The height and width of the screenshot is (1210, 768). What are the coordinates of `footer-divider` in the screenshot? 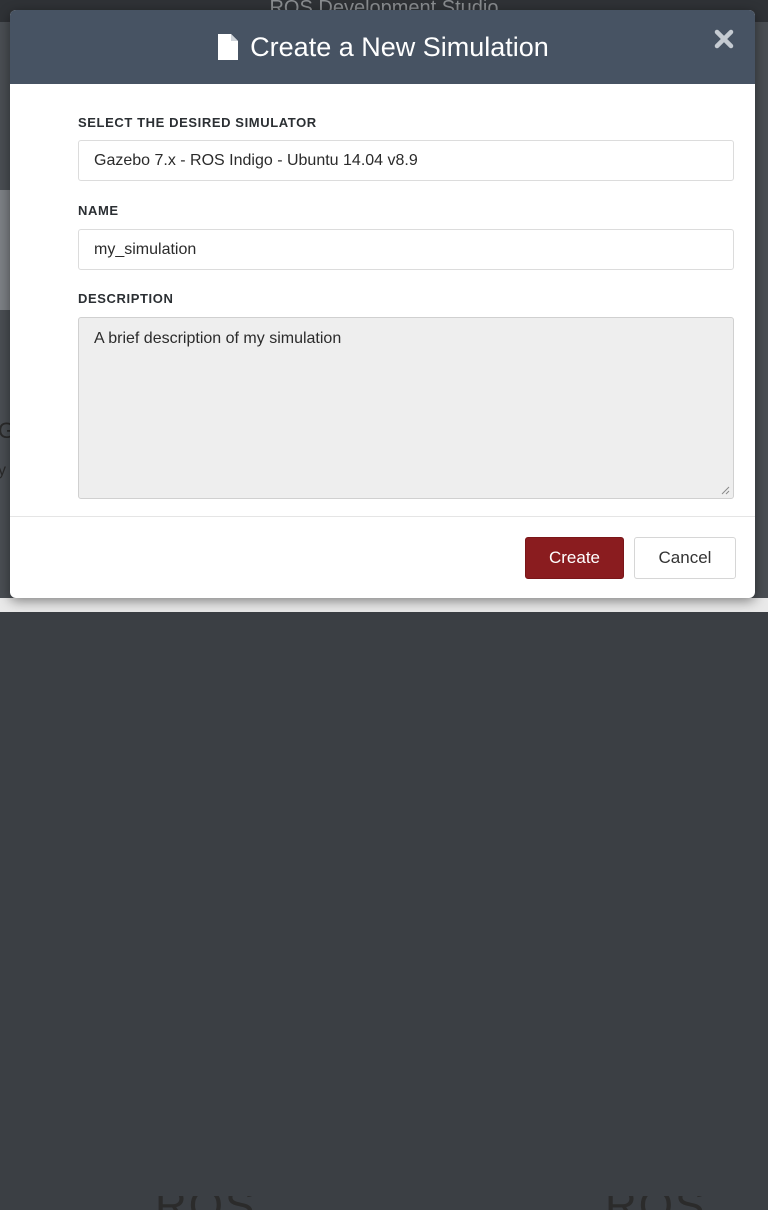 It's located at (382, 516).